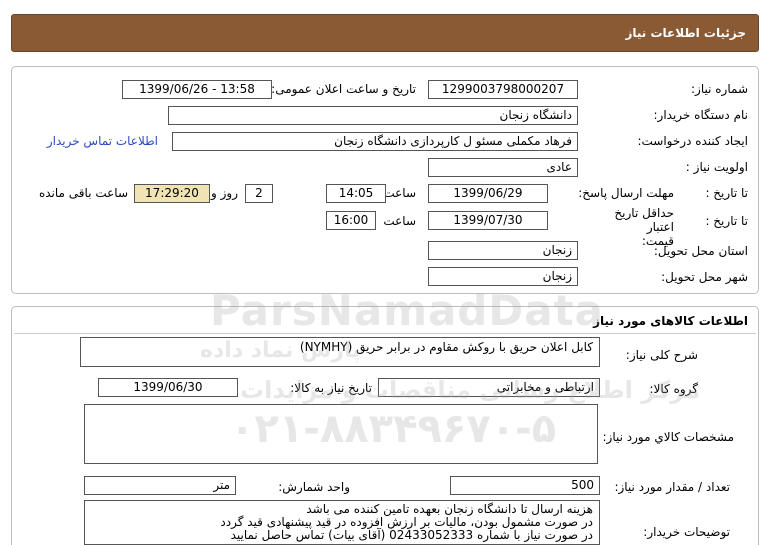 This screenshot has width=770, height=545. Describe the element at coordinates (503, 250) in the screenshot. I see `province-field: زنجان` at that location.